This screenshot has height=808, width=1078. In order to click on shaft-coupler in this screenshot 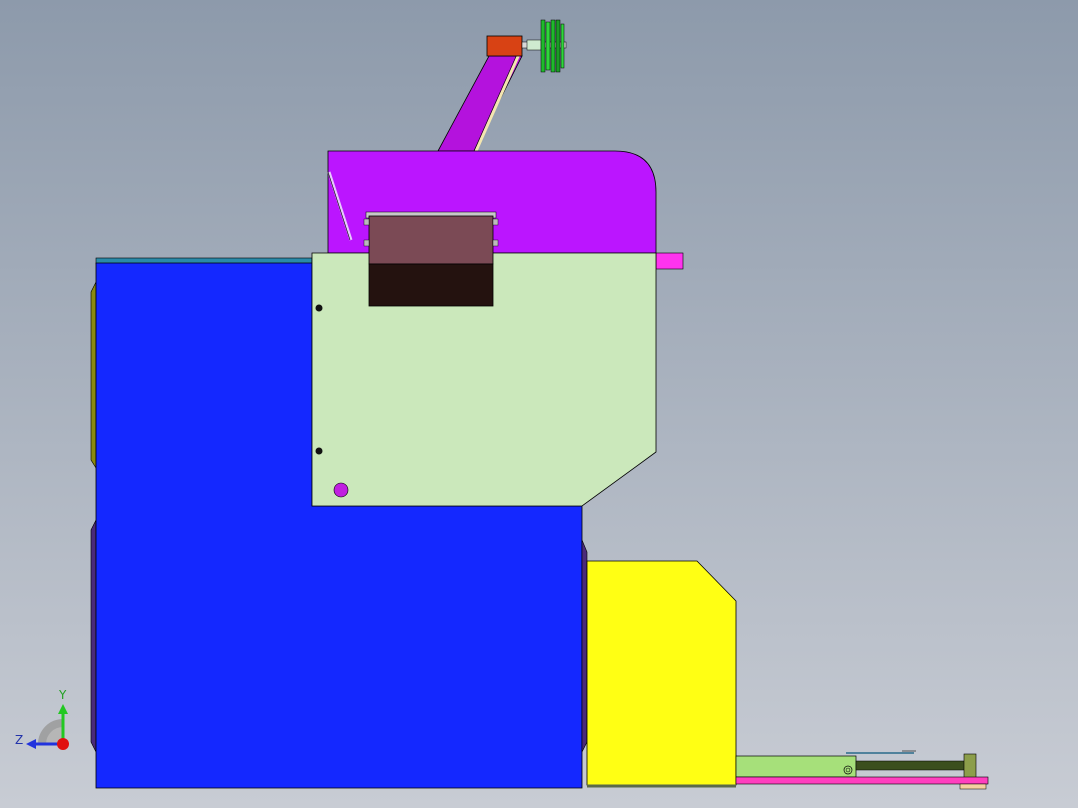, I will do `click(534, 45)`.